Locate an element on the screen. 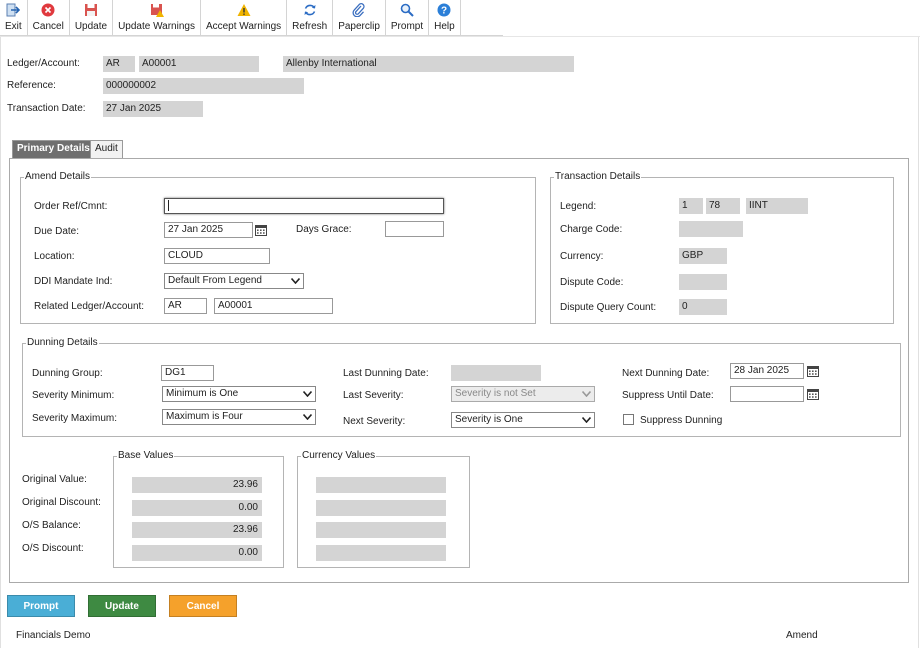  next-severity-value: Severity is One is located at coordinates (489, 419).